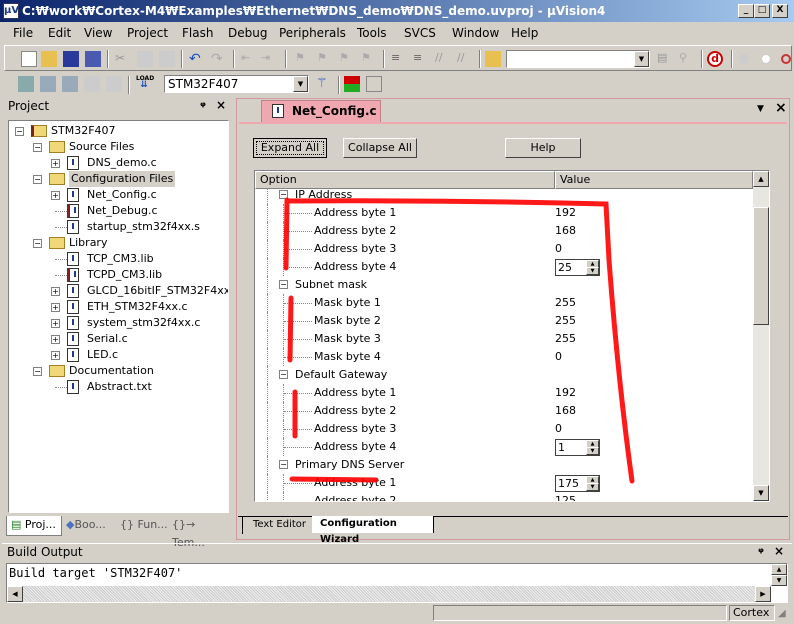  I want to click on output-vertical-scrollbar: ▲ ▼, so click(779, 575).